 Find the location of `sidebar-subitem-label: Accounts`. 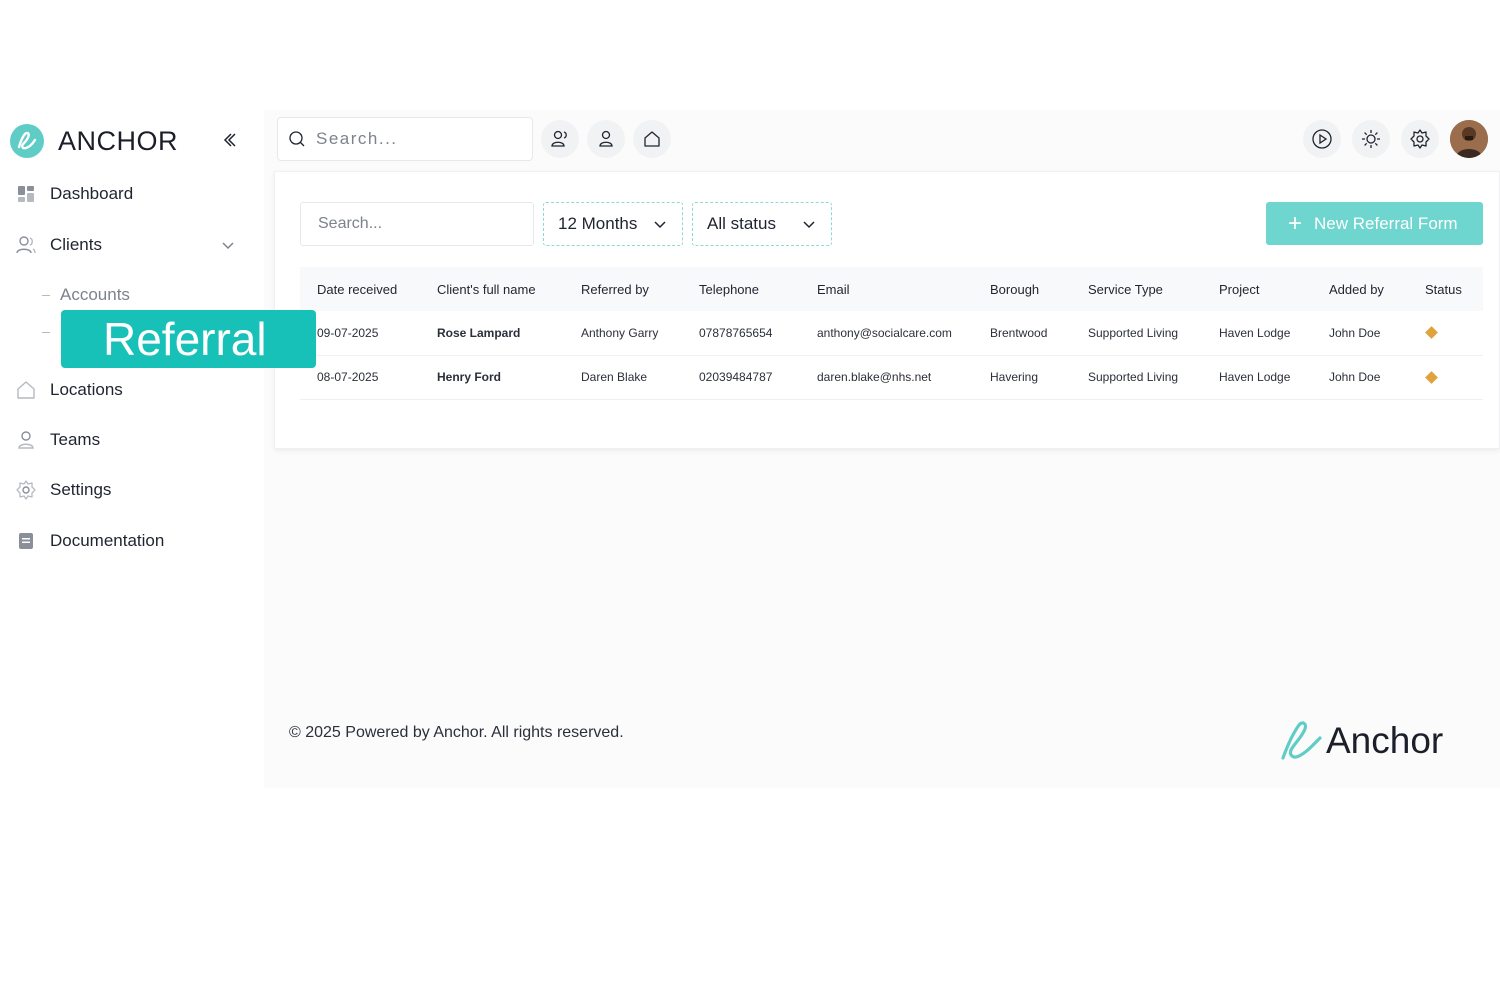

sidebar-subitem-label: Accounts is located at coordinates (95, 294).